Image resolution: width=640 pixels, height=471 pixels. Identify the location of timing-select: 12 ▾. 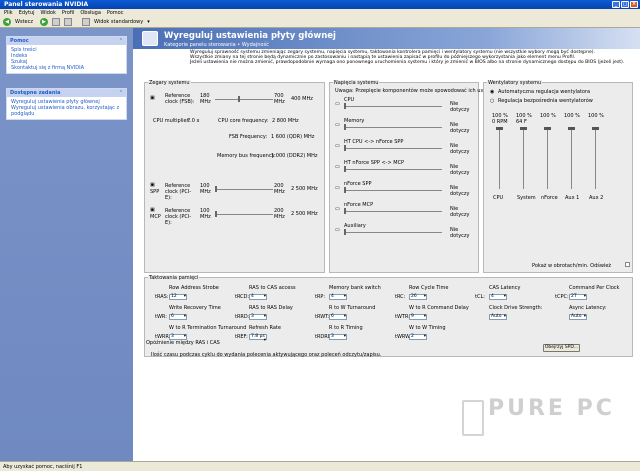
(178, 297).